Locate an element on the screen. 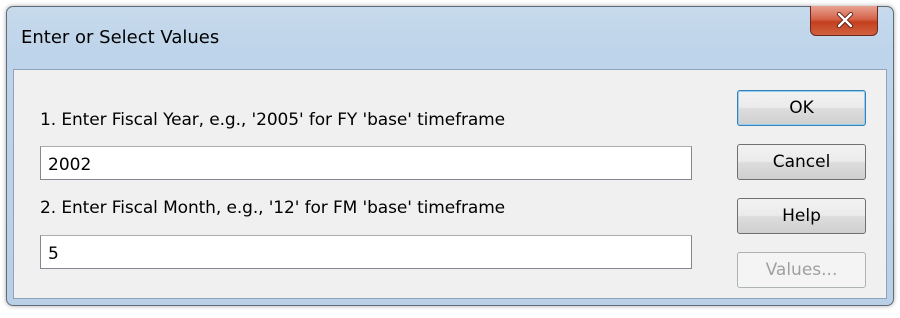 This screenshot has width=900, height=318. help-button: Help is located at coordinates (801, 216).